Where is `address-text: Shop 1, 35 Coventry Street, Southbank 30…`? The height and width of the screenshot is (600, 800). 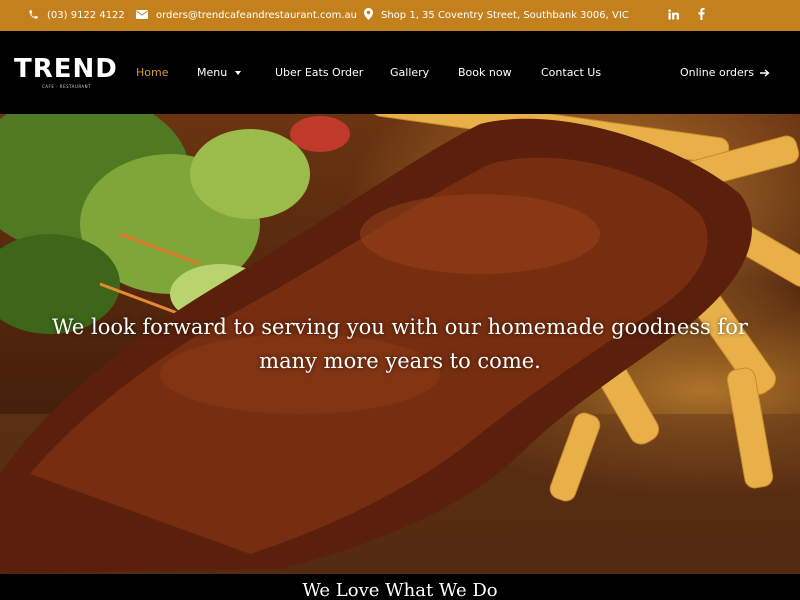
address-text: Shop 1, 35 Coventry Street, Southbank 30… is located at coordinates (505, 15).